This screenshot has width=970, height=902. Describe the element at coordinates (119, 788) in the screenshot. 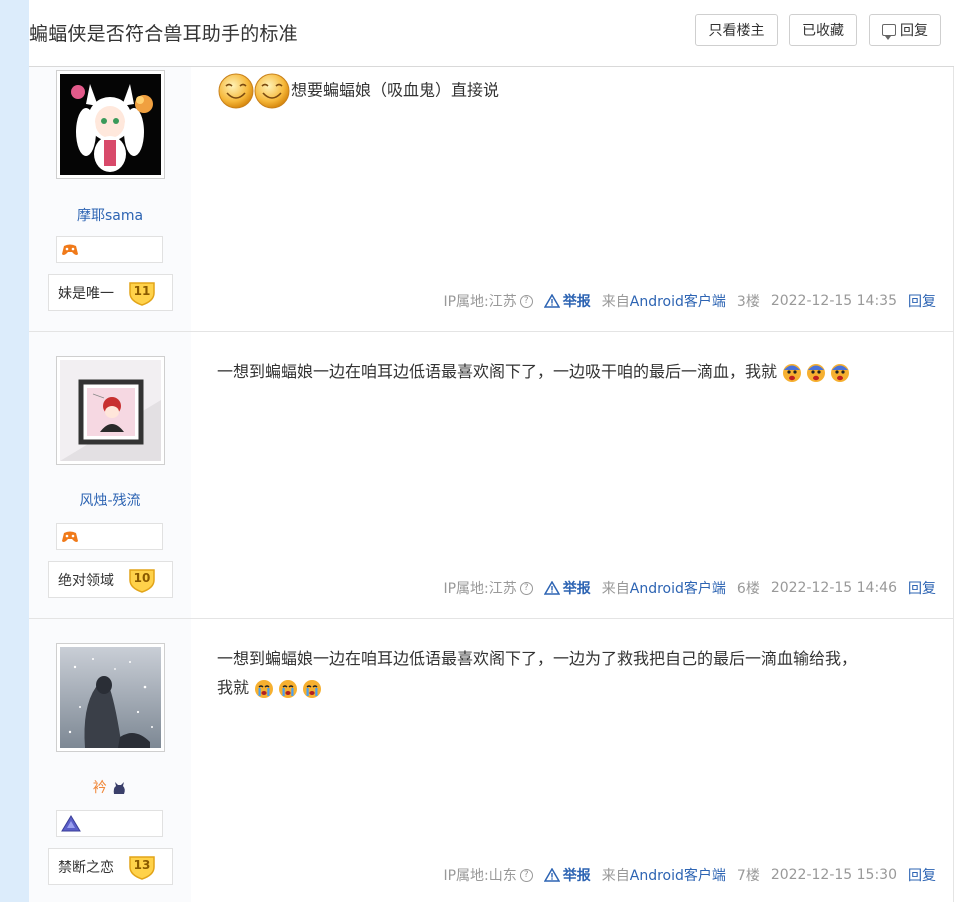

I see `black-cat-icon` at that location.